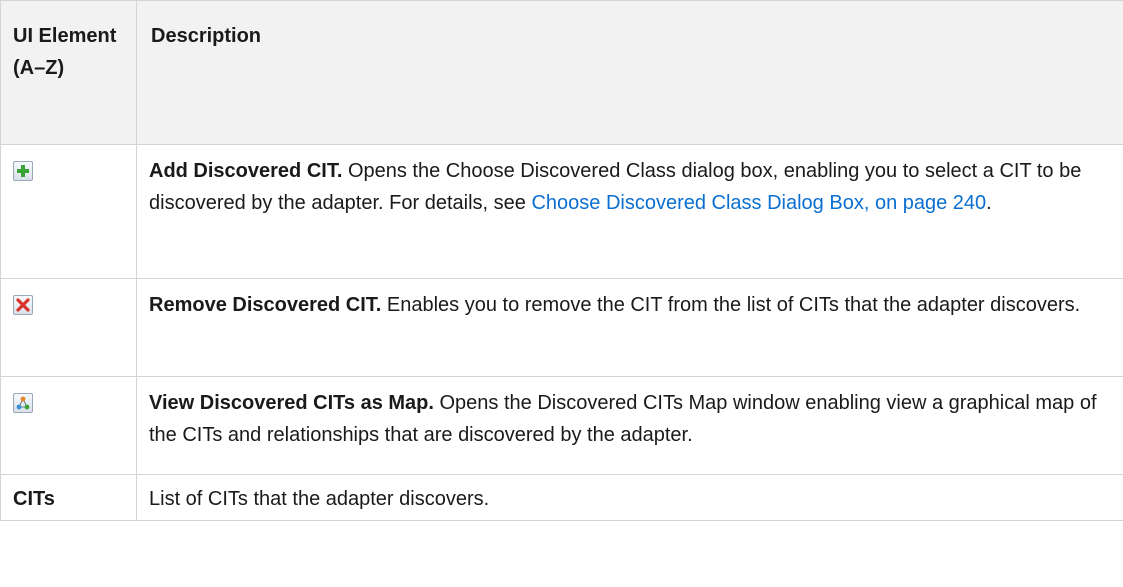  What do you see at coordinates (629, 497) in the screenshot?
I see `description-cell: List of CITs that the adapter discovers.` at bounding box center [629, 497].